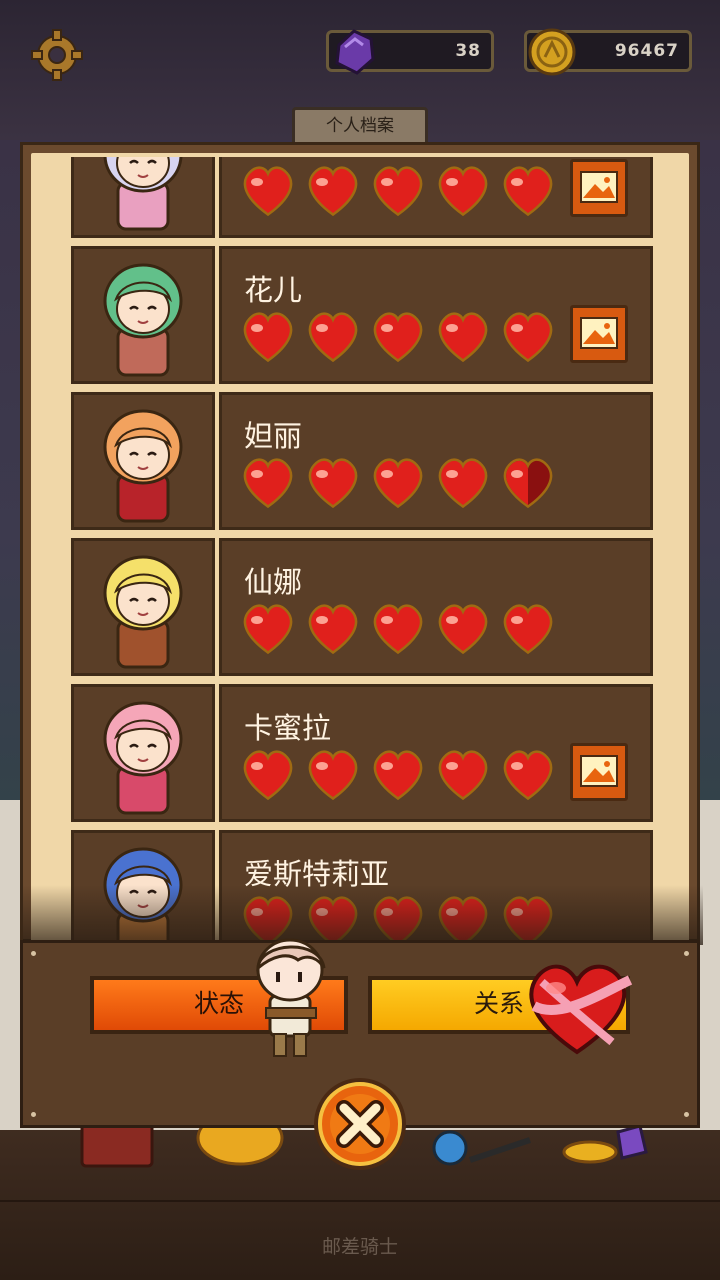 The width and height of the screenshot is (720, 1280). I want to click on character-info: 花儿, so click(436, 315).